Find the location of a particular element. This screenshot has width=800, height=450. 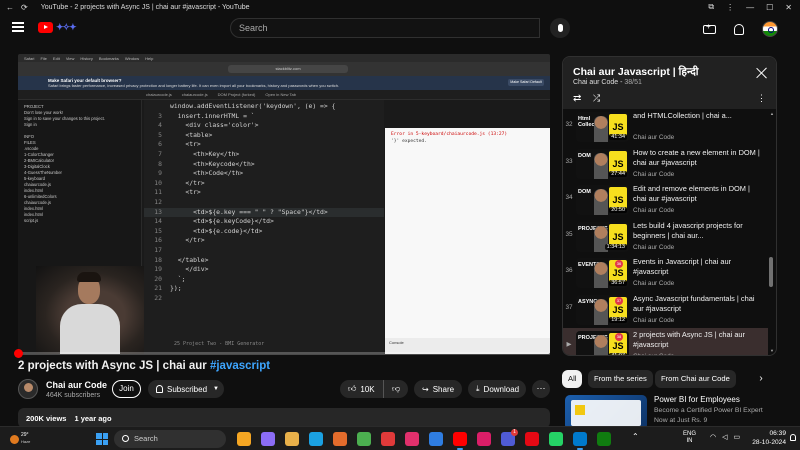

extensions-icon: ⧉ is located at coordinates (711, 7).